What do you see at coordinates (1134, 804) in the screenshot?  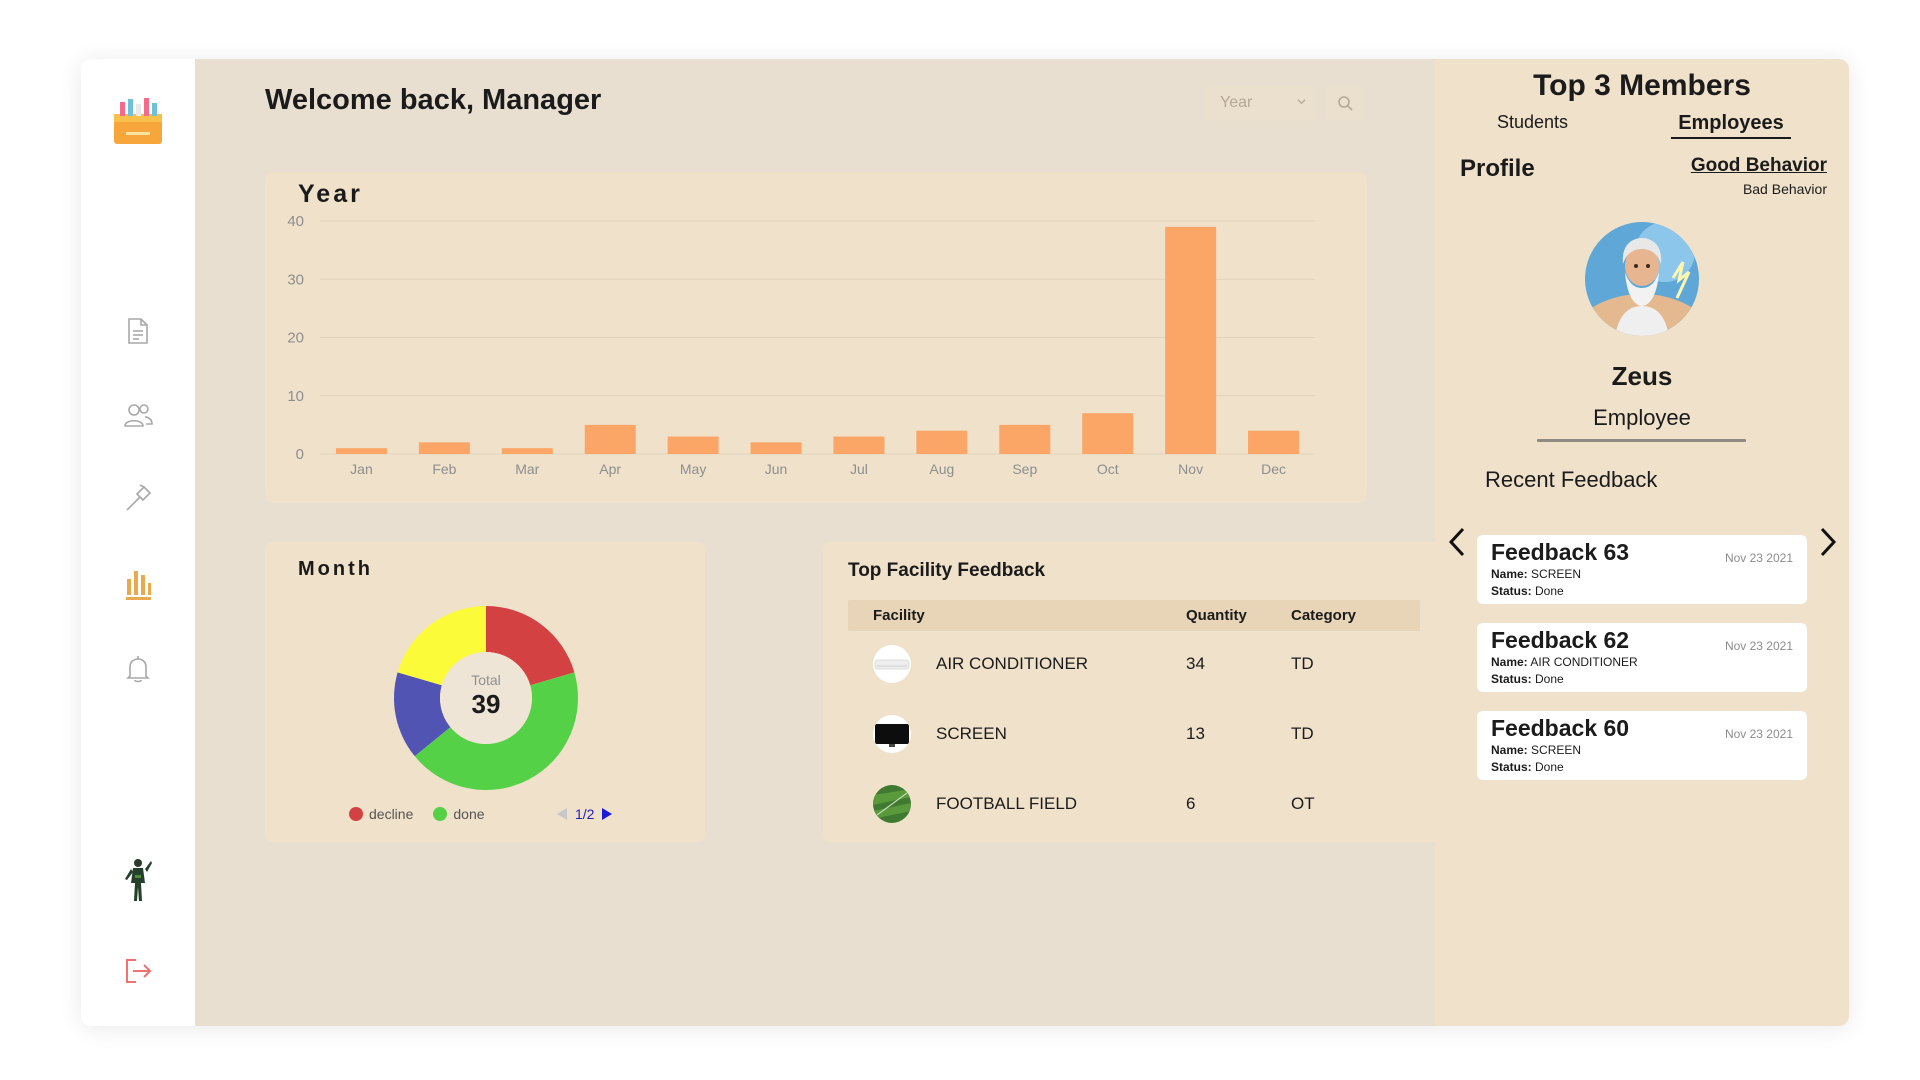 I see `table-row: FOOTBALL FIELD 6 OT` at bounding box center [1134, 804].